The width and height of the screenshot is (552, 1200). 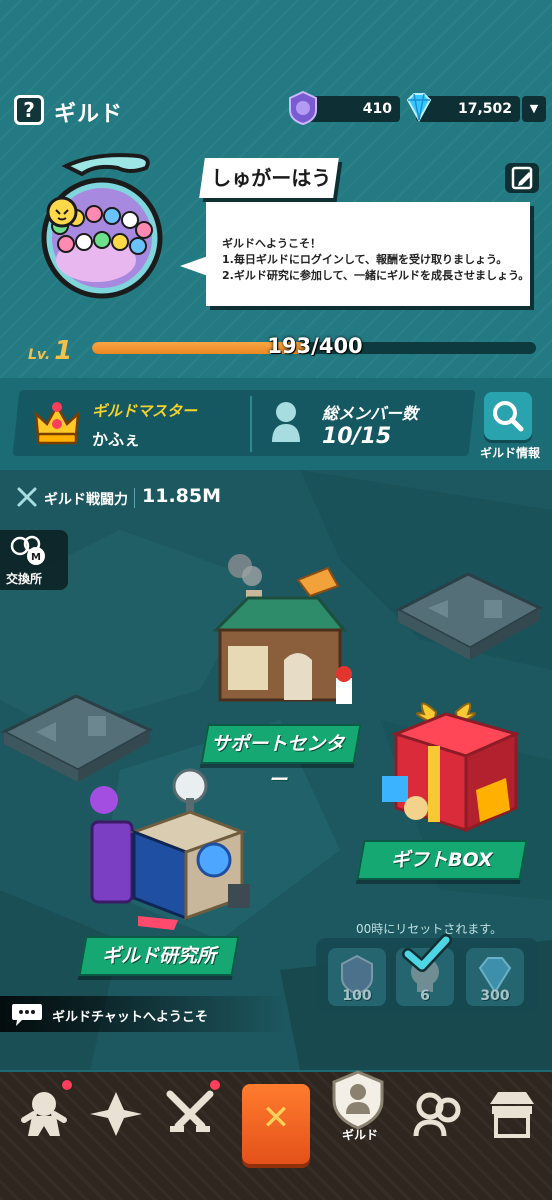 I want to click on guild-power-value: 11.85M, so click(x=182, y=496).